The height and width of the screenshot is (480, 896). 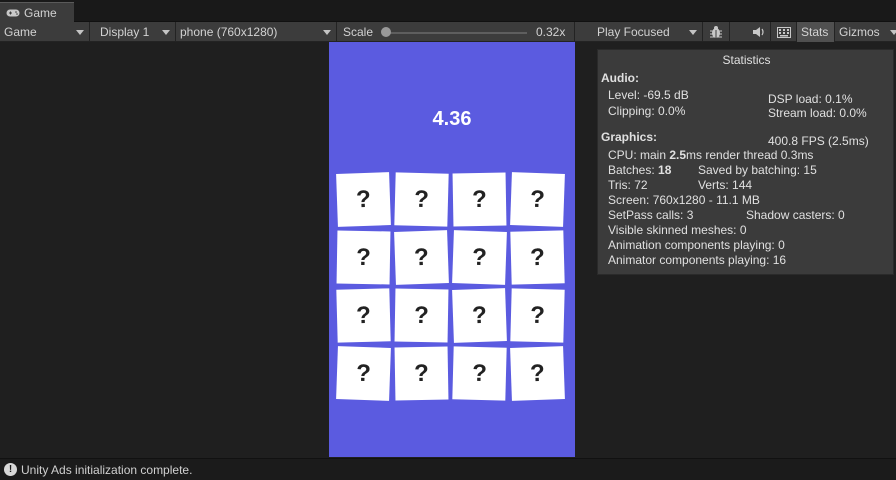 What do you see at coordinates (677, 230) in the screenshot?
I see `visible-skinned-meshes: Visible skinned meshes: 0` at bounding box center [677, 230].